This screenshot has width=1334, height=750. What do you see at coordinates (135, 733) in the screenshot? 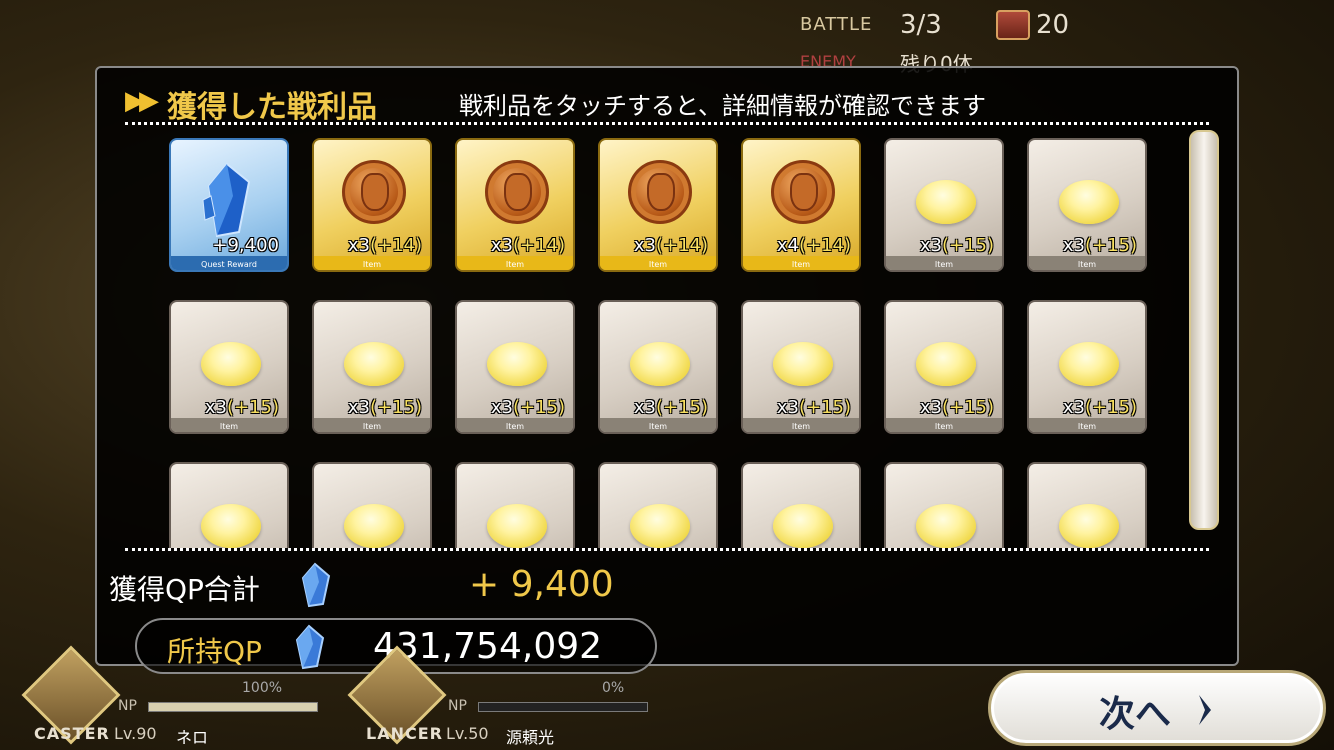
I see `servant-level: Lv.90` at bounding box center [135, 733].